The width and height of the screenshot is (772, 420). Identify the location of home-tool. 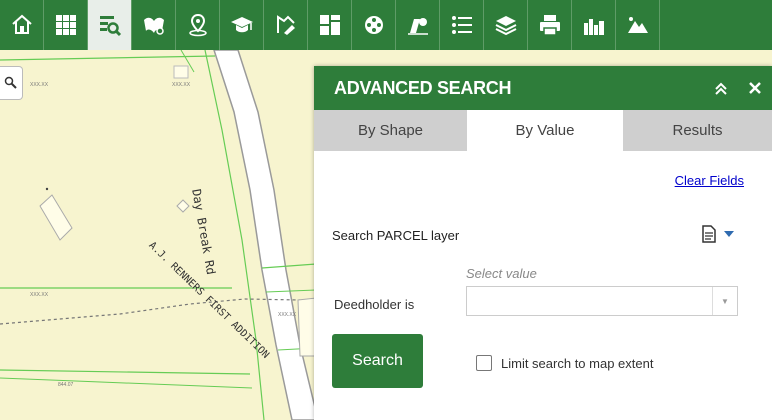
(22, 25).